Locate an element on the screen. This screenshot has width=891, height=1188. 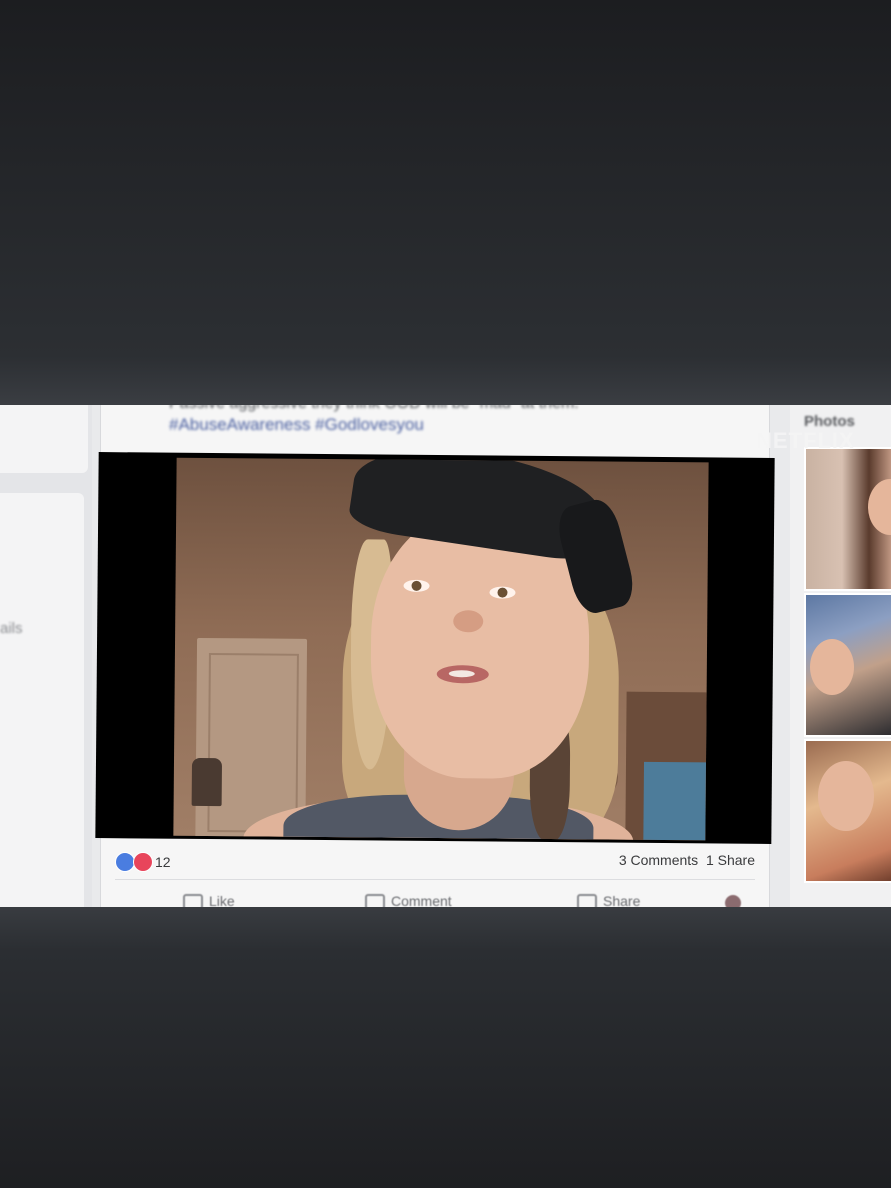
like-label: Like is located at coordinates (222, 900).